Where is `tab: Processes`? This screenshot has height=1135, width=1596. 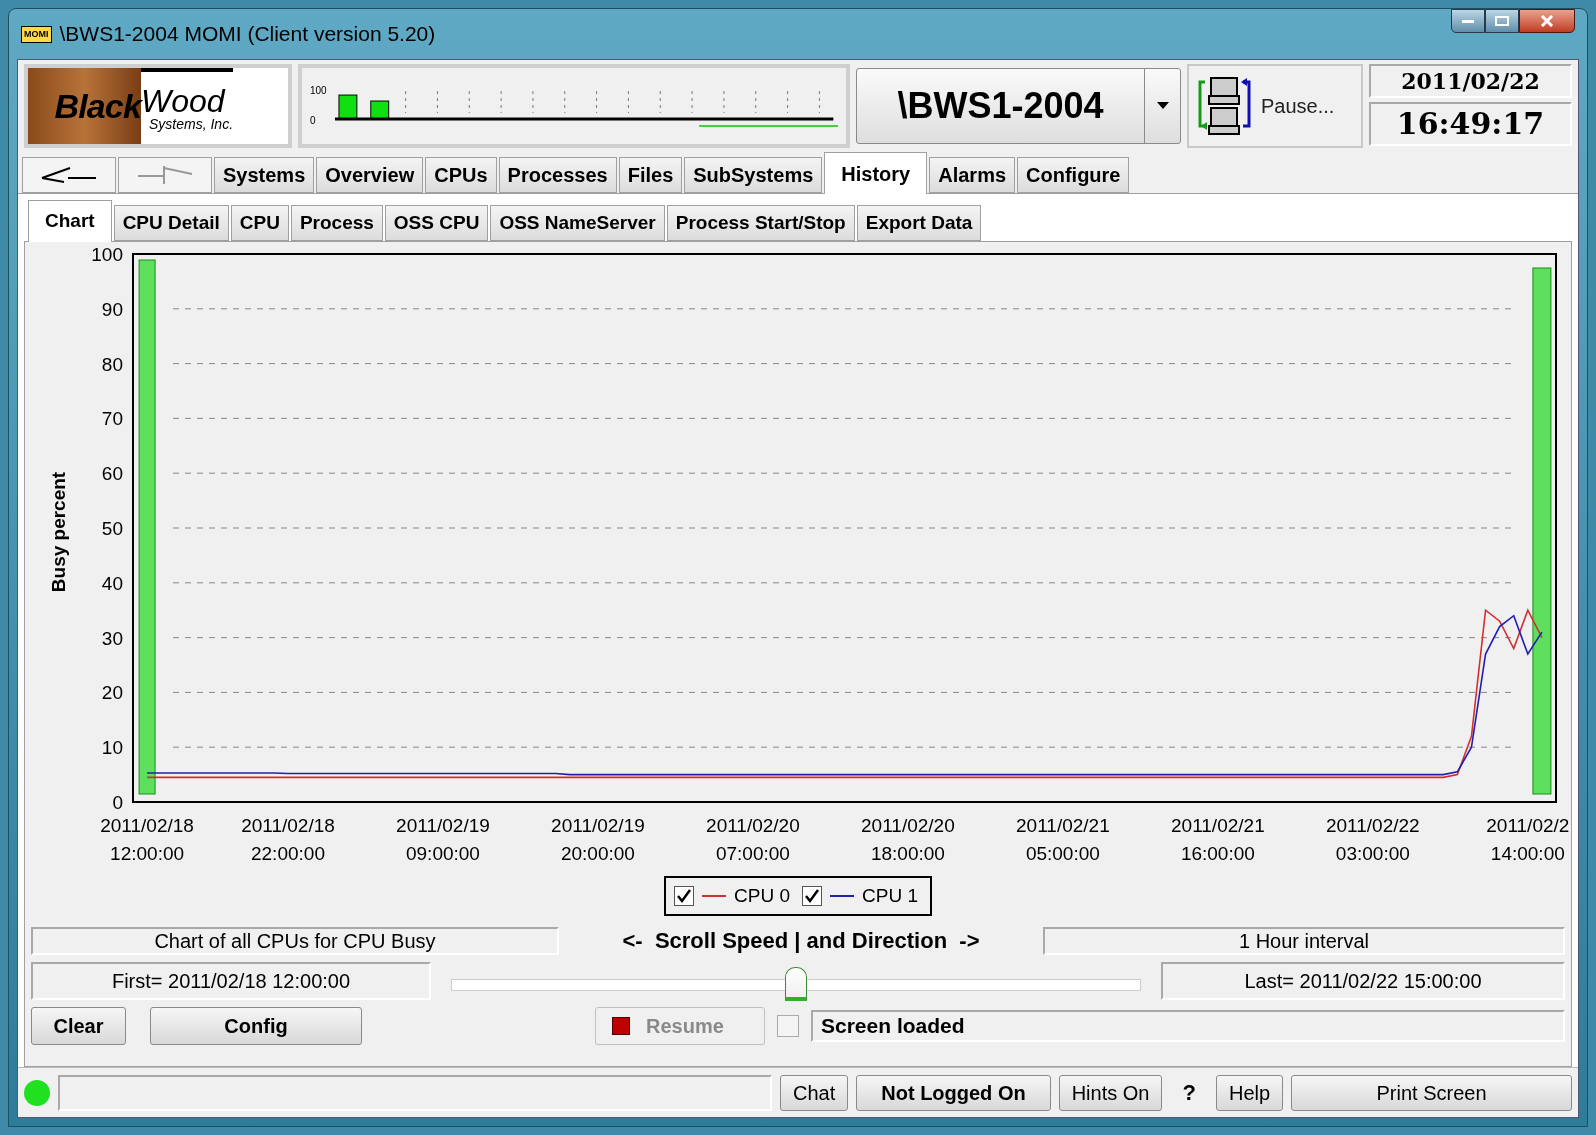 tab: Processes is located at coordinates (557, 175).